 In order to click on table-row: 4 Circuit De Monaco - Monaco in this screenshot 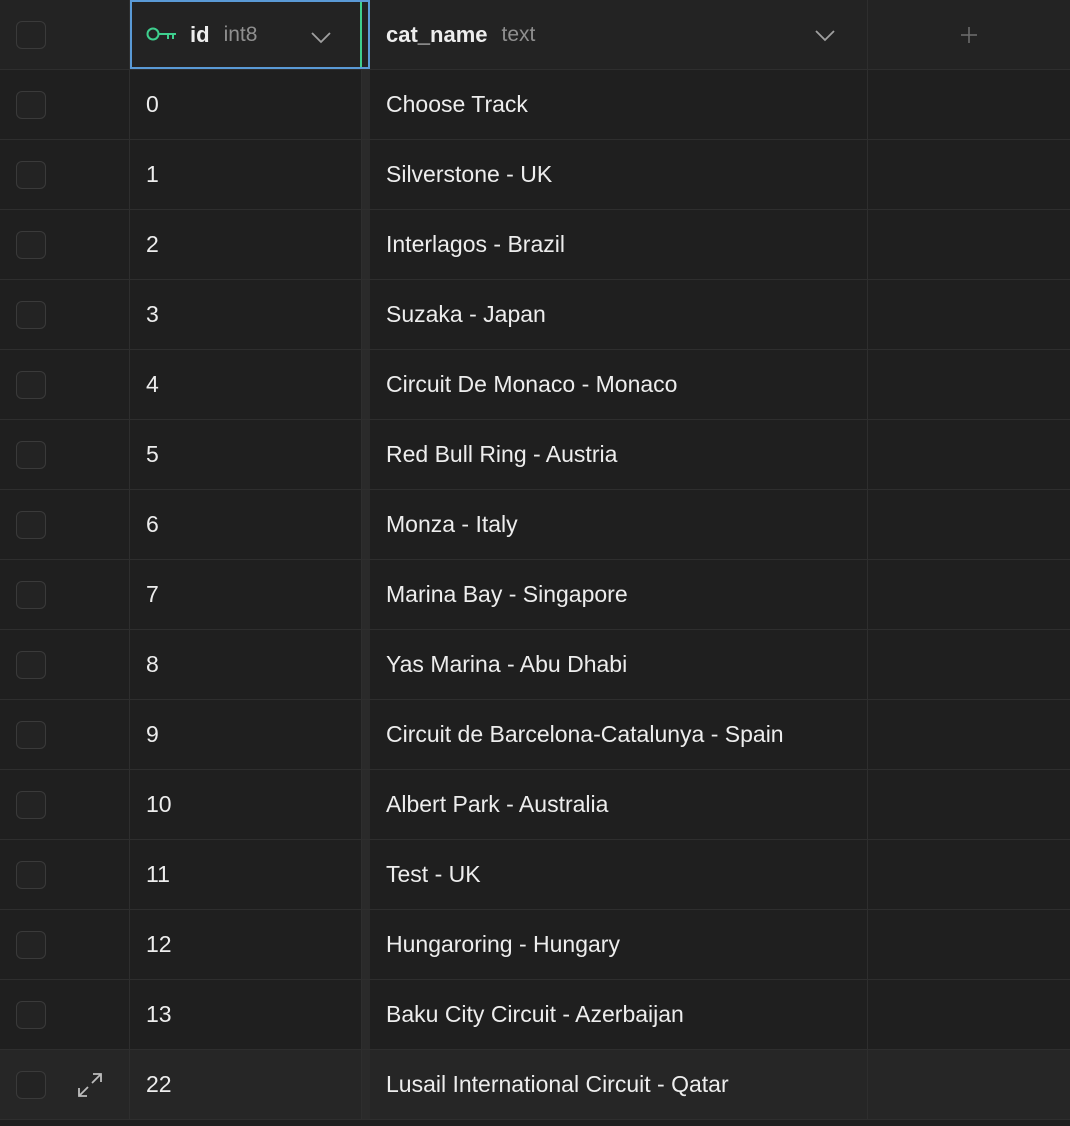, I will do `click(535, 385)`.